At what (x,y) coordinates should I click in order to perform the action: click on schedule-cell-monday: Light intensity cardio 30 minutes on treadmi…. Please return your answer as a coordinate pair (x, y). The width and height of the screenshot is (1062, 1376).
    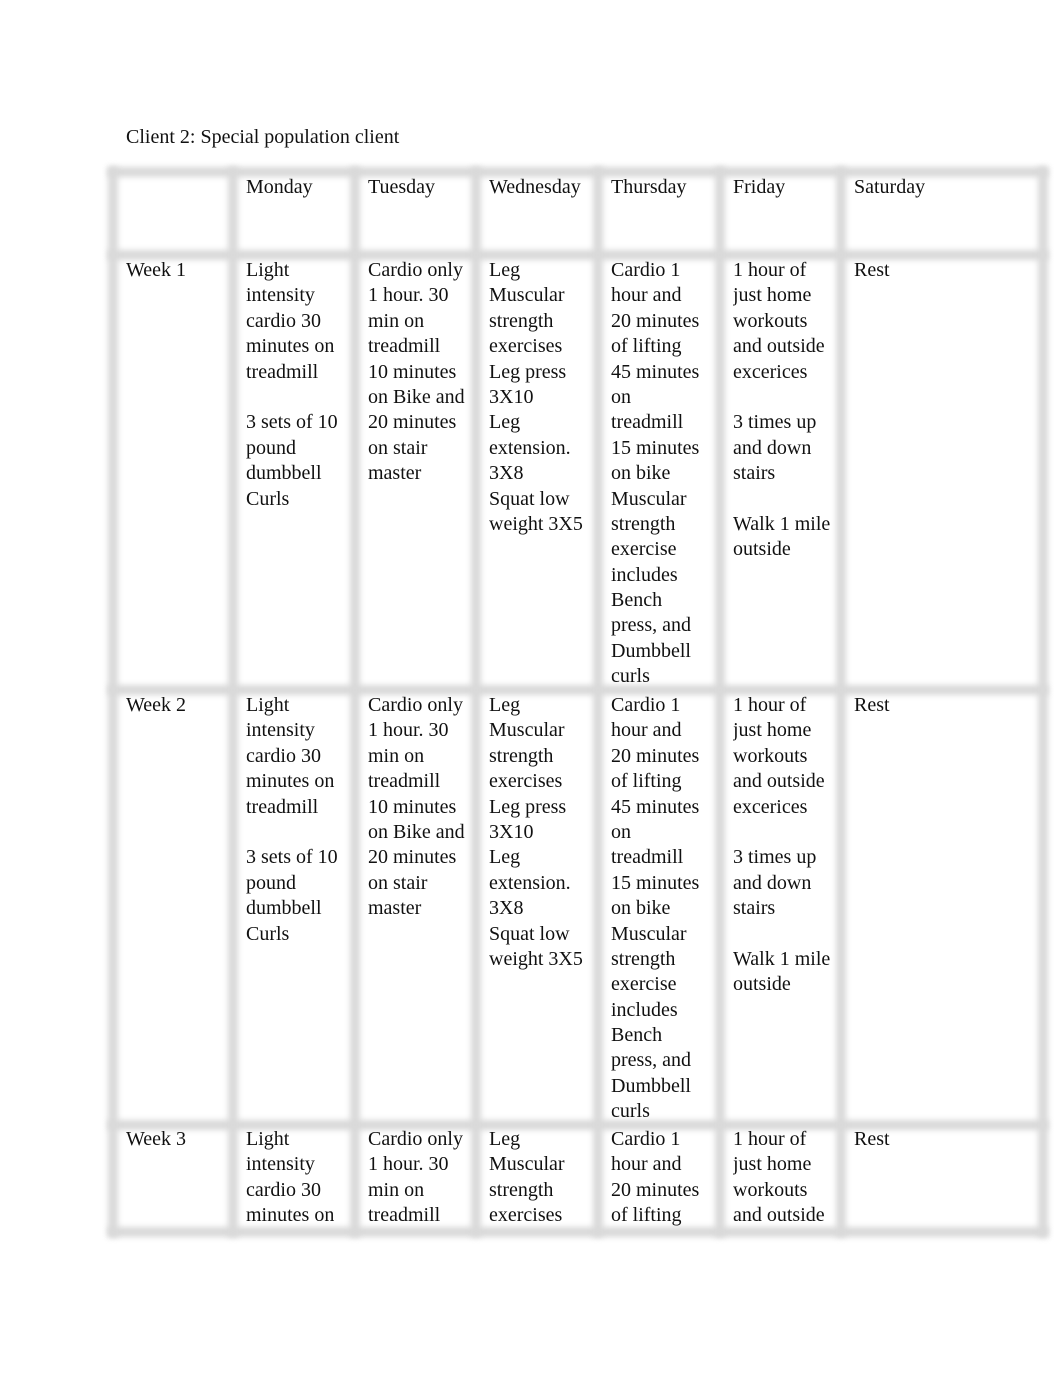
    Looking at the image, I should click on (292, 473).